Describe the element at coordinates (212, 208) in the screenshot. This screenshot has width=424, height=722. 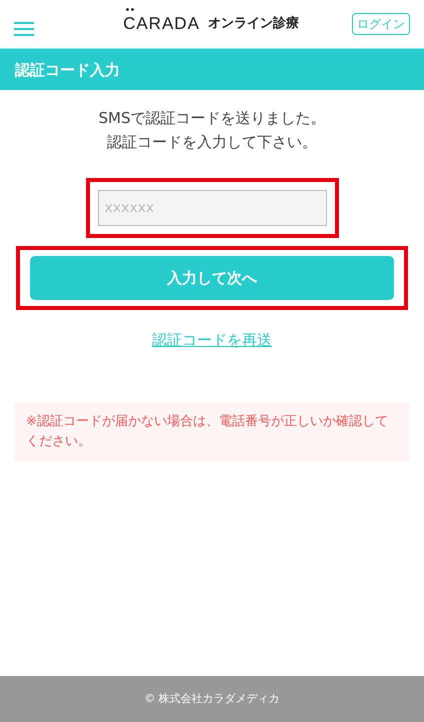
I see `code-input-field: xxxxxx` at that location.